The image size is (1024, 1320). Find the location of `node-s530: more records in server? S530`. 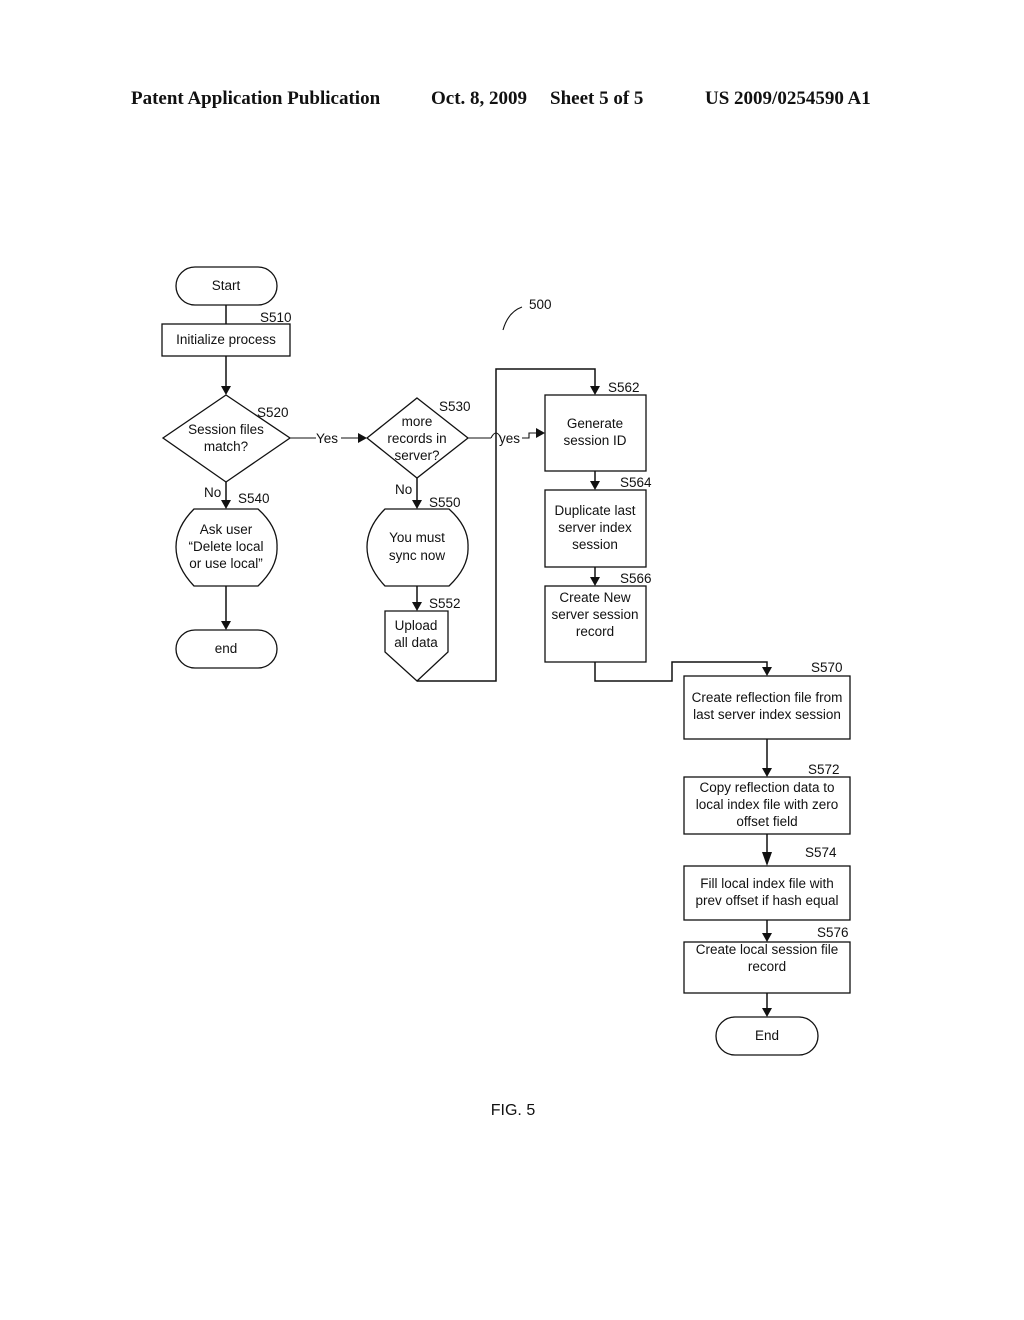

node-s530: more records in server? S530 is located at coordinates (418, 438).